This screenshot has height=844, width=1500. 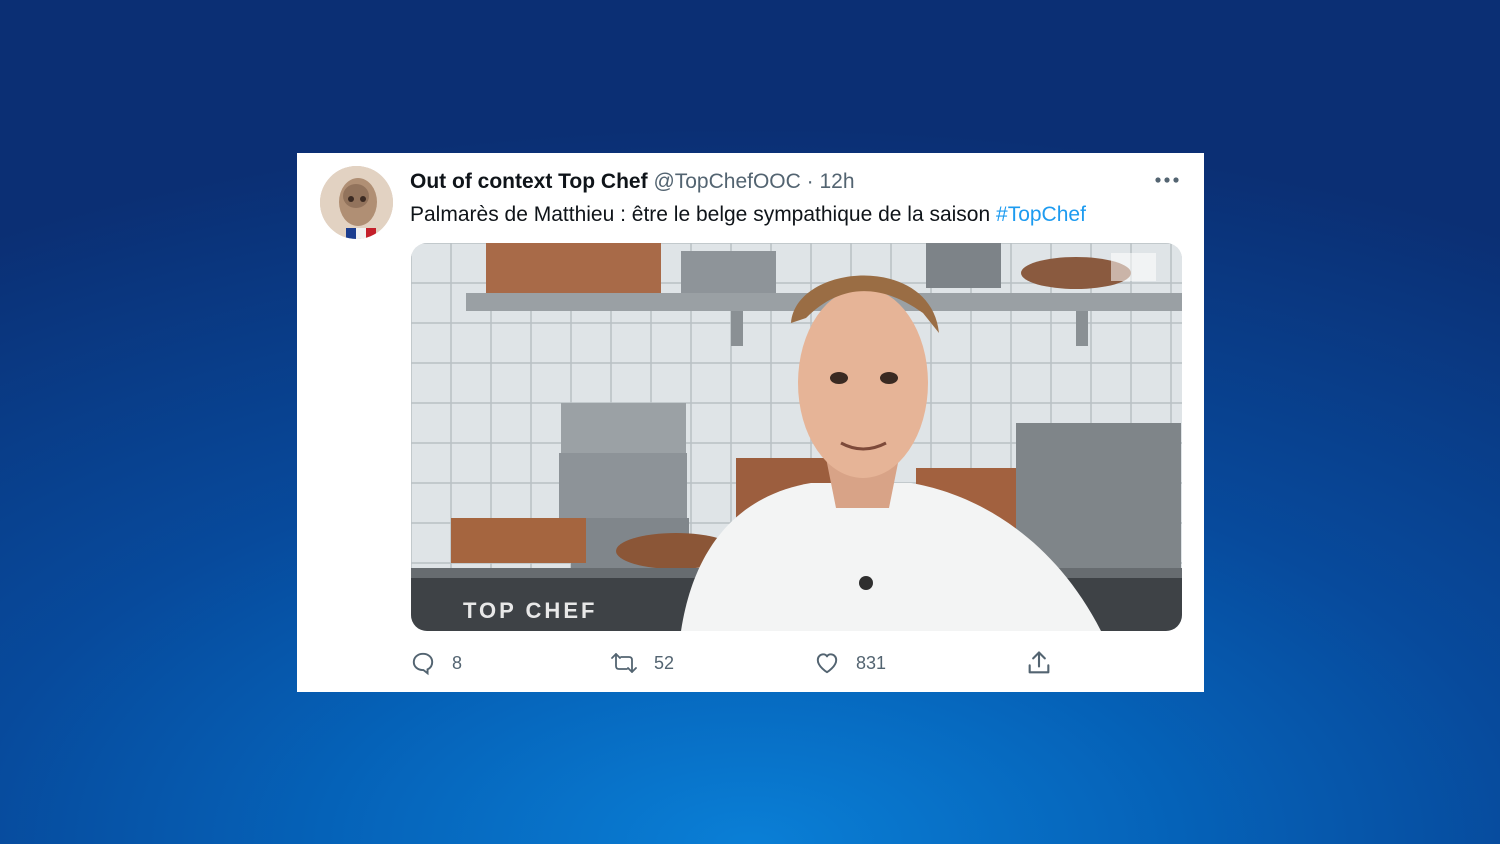 I want to click on reply-button: 8, so click(x=436, y=663).